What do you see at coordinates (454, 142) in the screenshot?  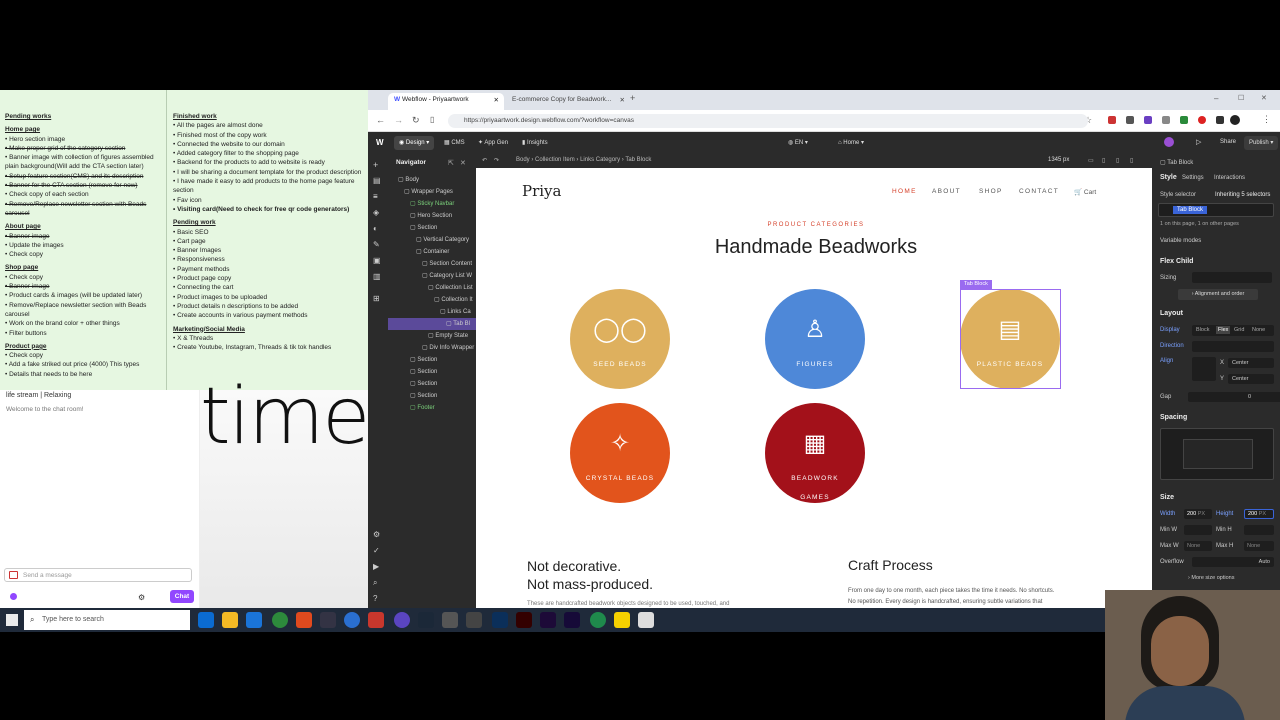 I see `cms-button: ▦ CMS` at bounding box center [454, 142].